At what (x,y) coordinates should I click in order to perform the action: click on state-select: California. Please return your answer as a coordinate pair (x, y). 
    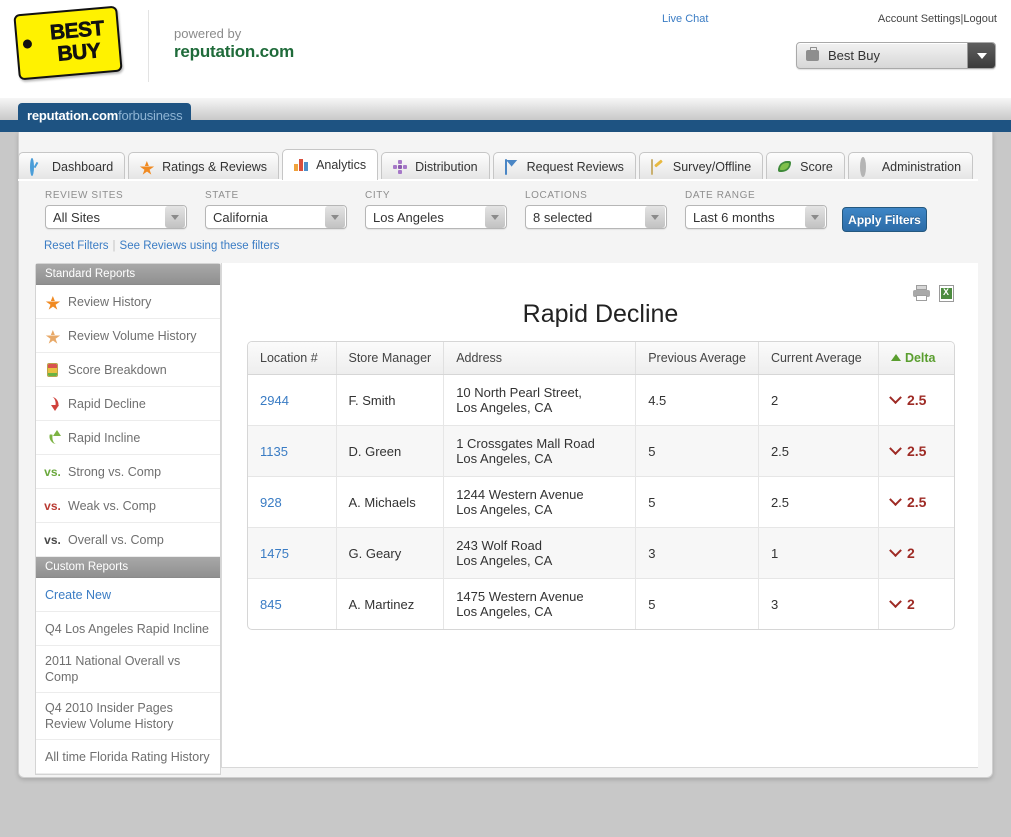
    Looking at the image, I should click on (276, 217).